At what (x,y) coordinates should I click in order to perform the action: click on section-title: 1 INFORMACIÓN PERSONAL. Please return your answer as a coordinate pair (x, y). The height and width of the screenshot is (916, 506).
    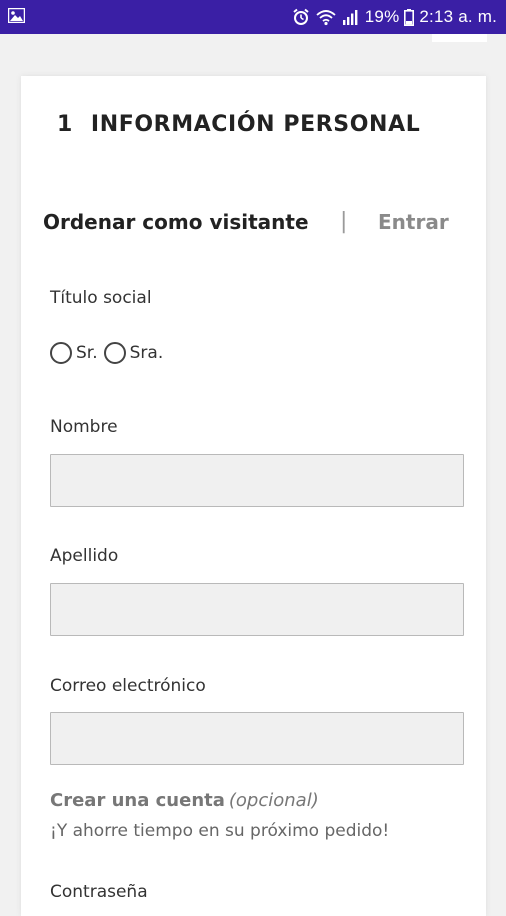
    Looking at the image, I should click on (238, 124).